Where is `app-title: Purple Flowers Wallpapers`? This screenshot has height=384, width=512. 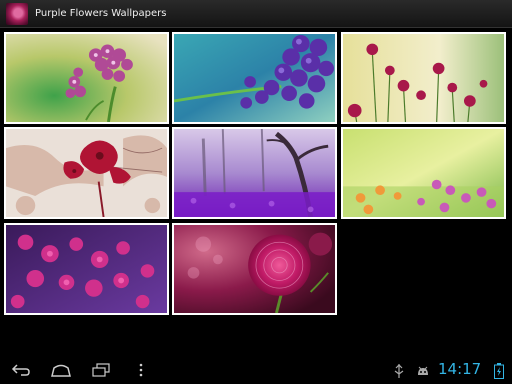
app-title: Purple Flowers Wallpapers is located at coordinates (101, 13).